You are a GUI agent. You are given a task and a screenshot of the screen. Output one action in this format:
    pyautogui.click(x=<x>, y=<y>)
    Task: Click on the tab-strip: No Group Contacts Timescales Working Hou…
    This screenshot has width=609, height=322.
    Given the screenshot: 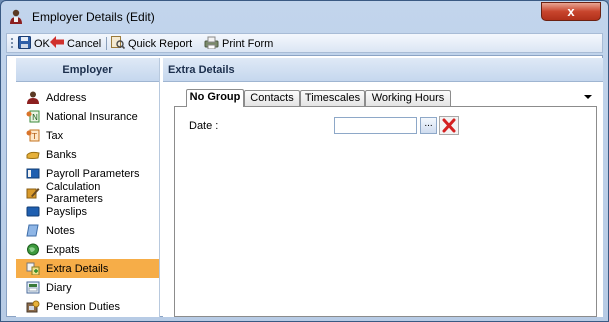 What is the action you would take?
    pyautogui.click(x=385, y=98)
    